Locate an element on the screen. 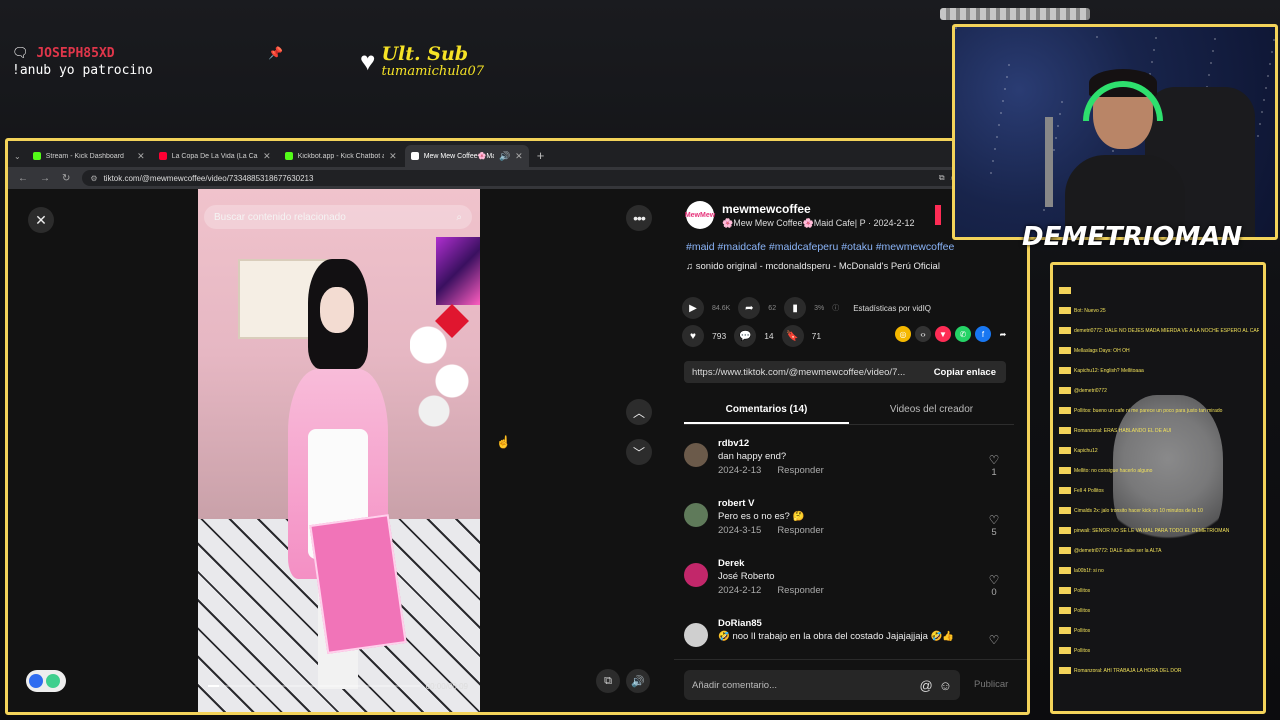 The height and width of the screenshot is (720, 1280). share-arrow-icon: ➦ is located at coordinates (749, 308).